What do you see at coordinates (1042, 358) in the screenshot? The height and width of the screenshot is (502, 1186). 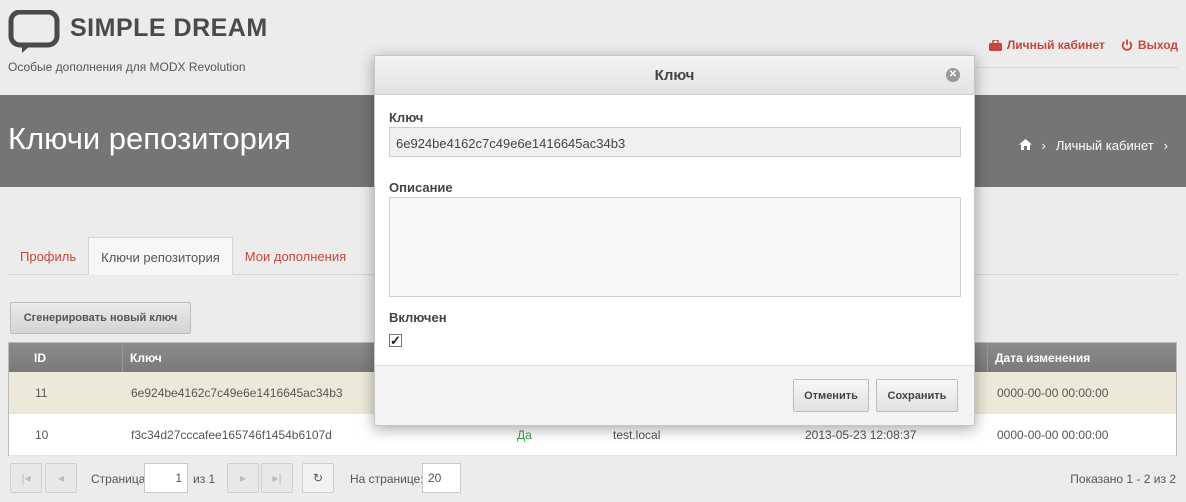 I see `column-header-modified: Дата изменения` at bounding box center [1042, 358].